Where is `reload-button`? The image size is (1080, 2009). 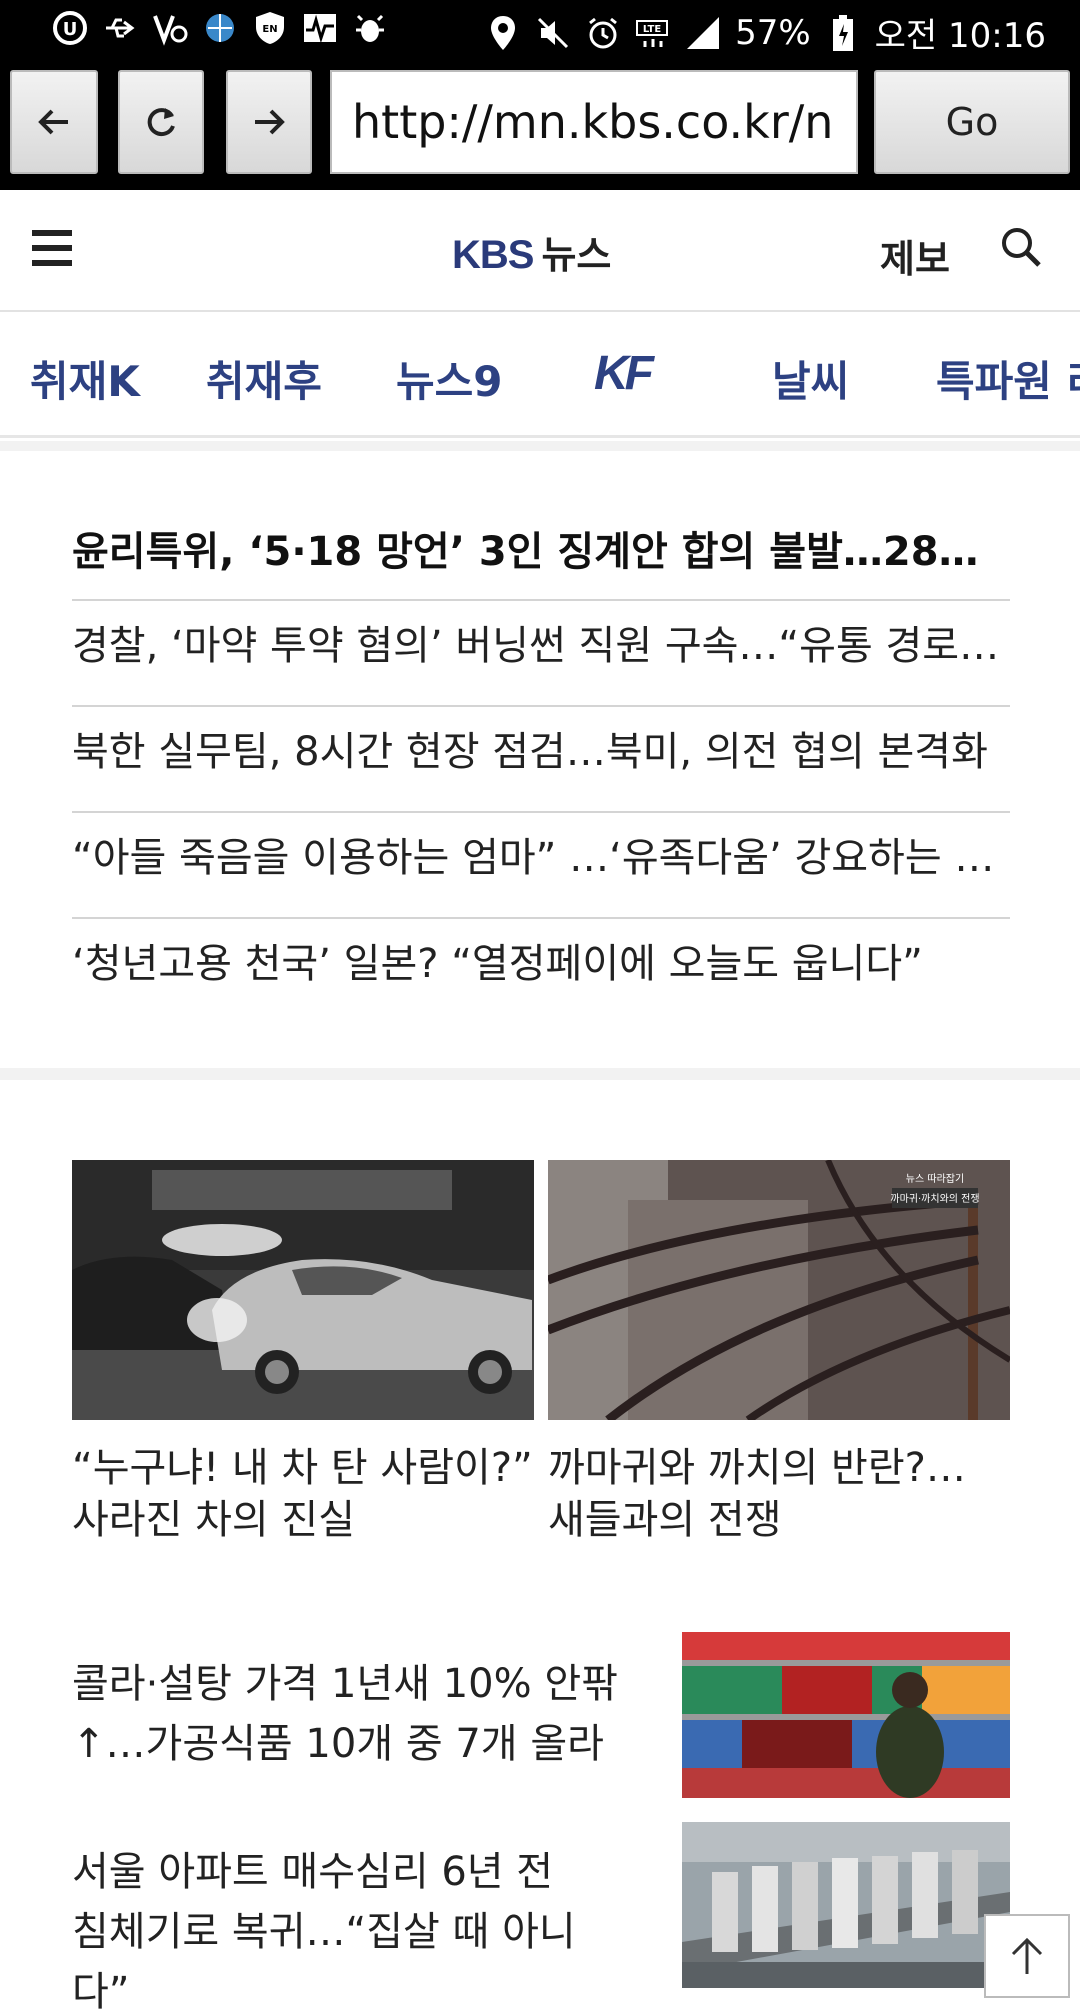
reload-button is located at coordinates (161, 122).